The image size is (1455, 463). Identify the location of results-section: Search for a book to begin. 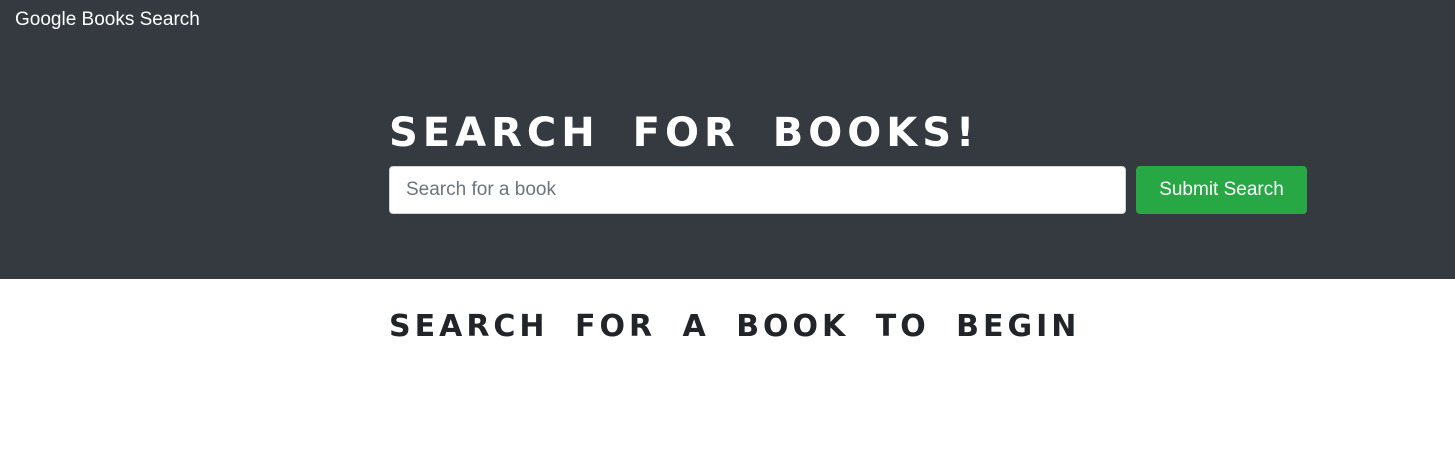
(734, 327).